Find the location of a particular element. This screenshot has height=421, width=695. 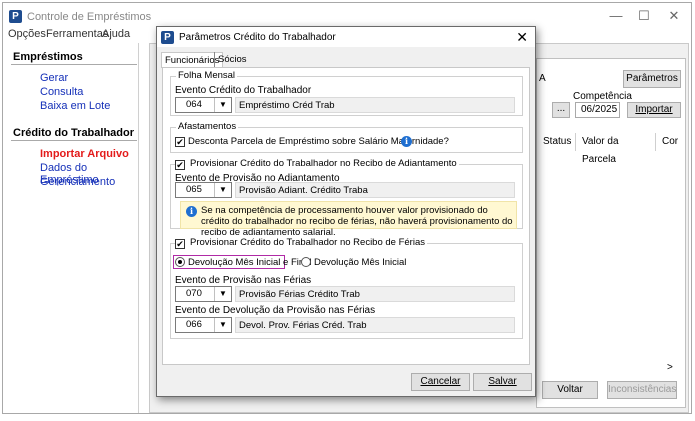

combo-value: 065 is located at coordinates (194, 189).